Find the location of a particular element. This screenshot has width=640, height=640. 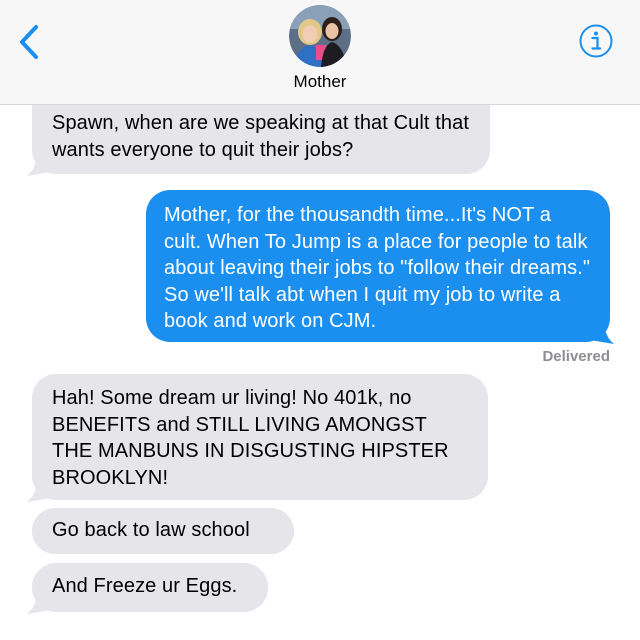

back-button is located at coordinates (31, 42).